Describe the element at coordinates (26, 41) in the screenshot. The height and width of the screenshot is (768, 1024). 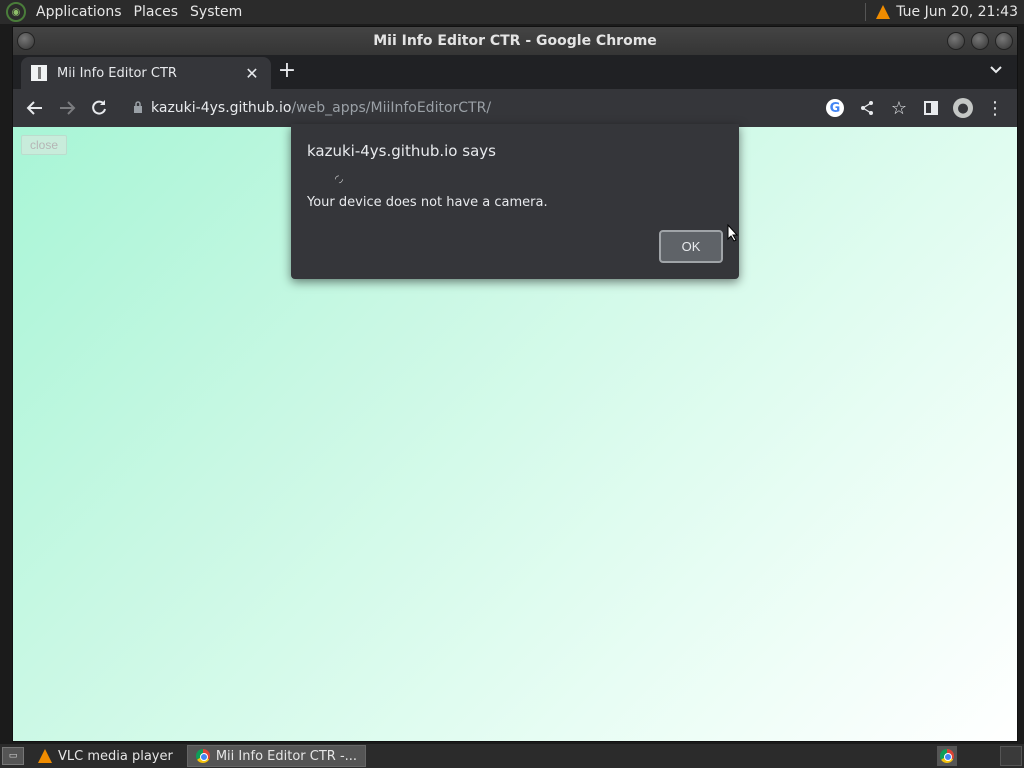
I see `window-menu-icon` at that location.